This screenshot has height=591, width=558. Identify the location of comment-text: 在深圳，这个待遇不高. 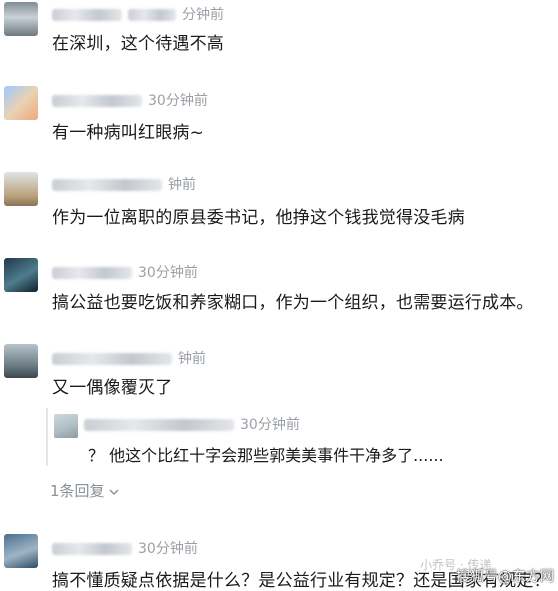
(138, 44).